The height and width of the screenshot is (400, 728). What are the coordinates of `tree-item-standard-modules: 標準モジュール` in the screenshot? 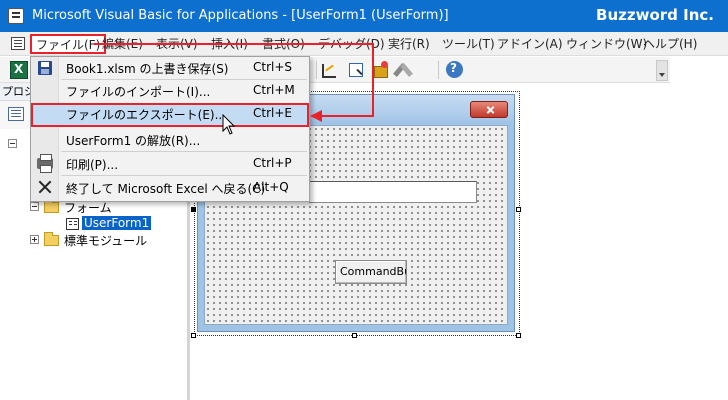 It's located at (105, 240).